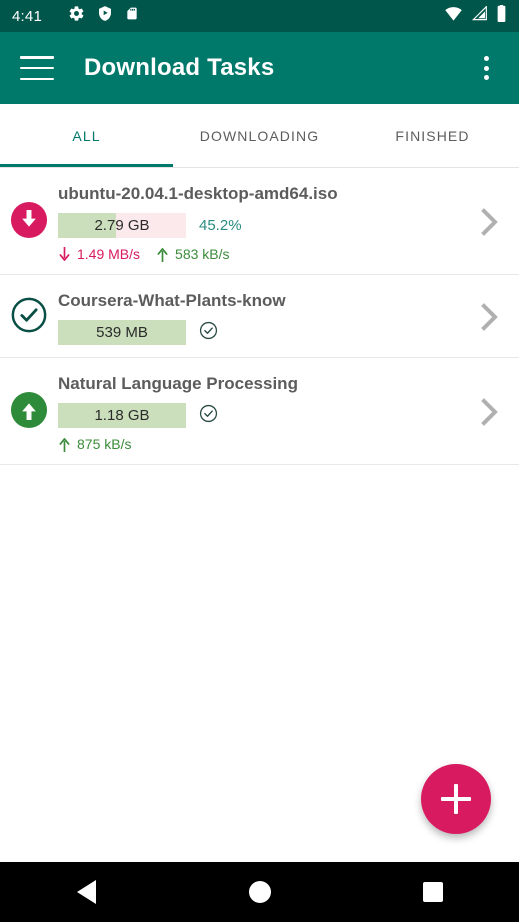  I want to click on task-speeds: 1.49 MB/s 583 kB/s, so click(266, 254).